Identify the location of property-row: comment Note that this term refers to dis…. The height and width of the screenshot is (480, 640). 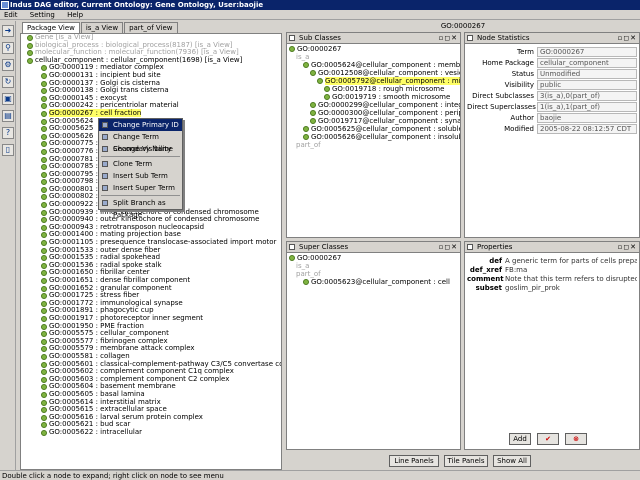
(552, 279).